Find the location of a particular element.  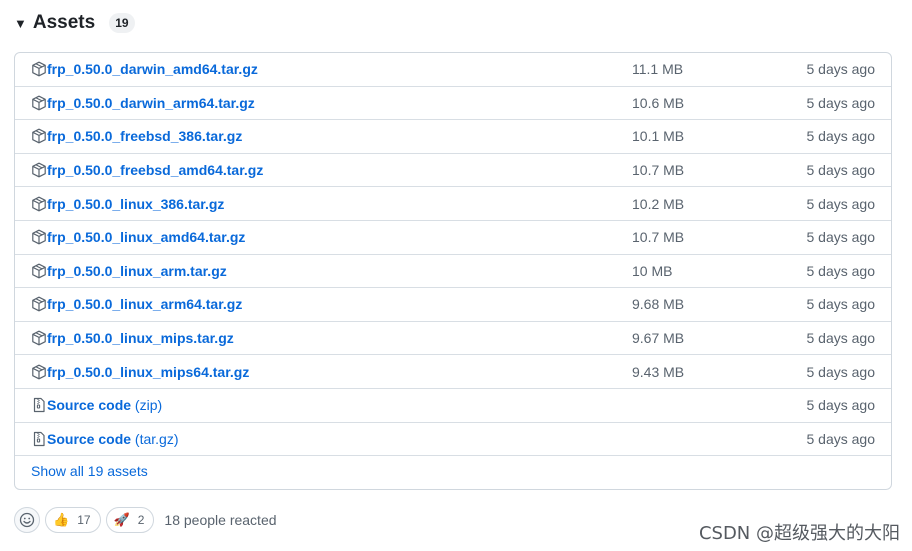

smiley-icon is located at coordinates (27, 520).